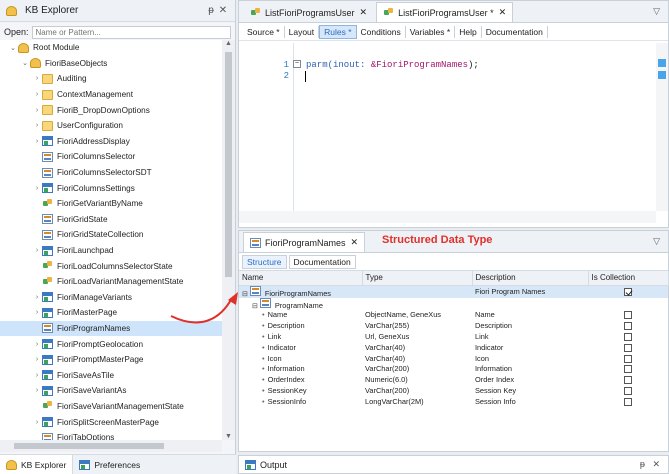 The image size is (669, 474). What do you see at coordinates (111, 298) in the screenshot?
I see `tree-item: › FioriManageVariants` at bounding box center [111, 298].